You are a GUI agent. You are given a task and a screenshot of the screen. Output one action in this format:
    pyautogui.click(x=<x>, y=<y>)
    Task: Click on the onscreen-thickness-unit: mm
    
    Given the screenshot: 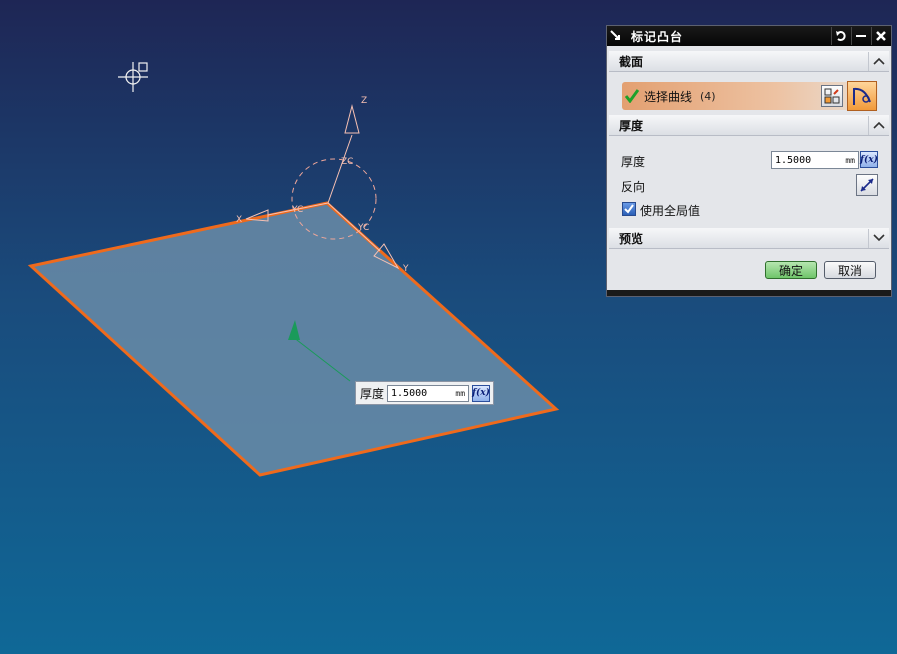 What is the action you would take?
    pyautogui.click(x=460, y=393)
    